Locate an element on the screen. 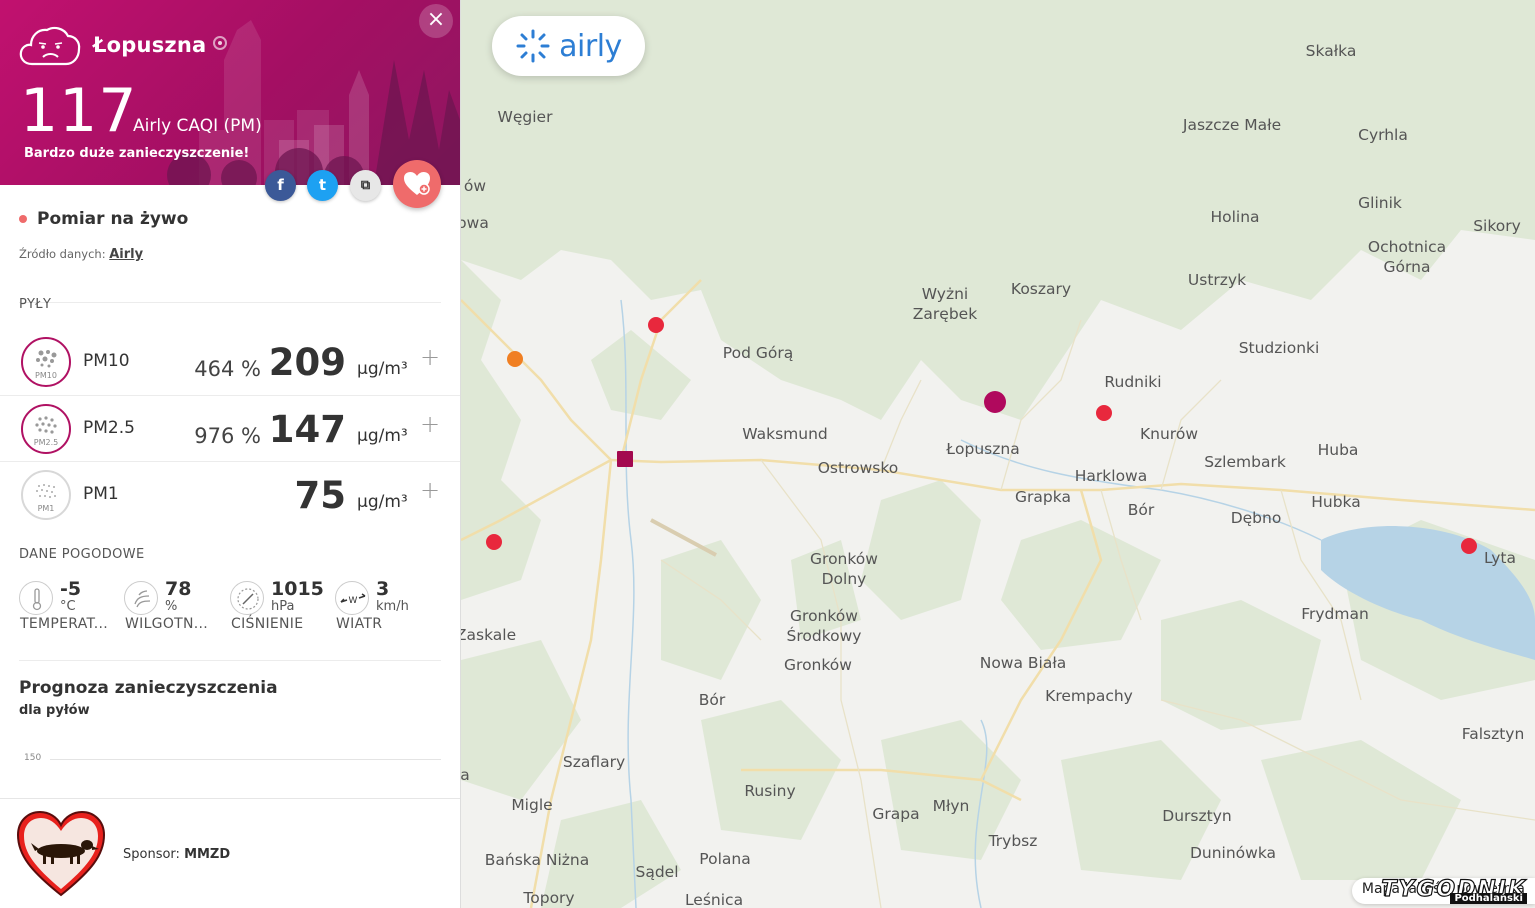  location-target-icon is located at coordinates (220, 43).